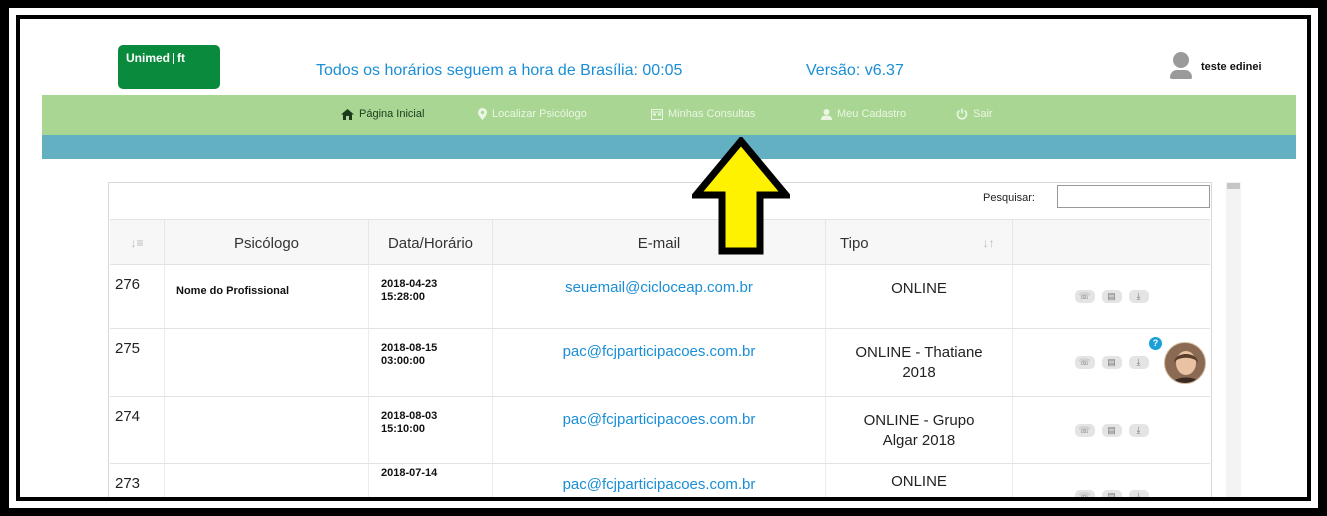 The image size is (1327, 516). I want to click on logo-text: Unimed, so click(148, 58).